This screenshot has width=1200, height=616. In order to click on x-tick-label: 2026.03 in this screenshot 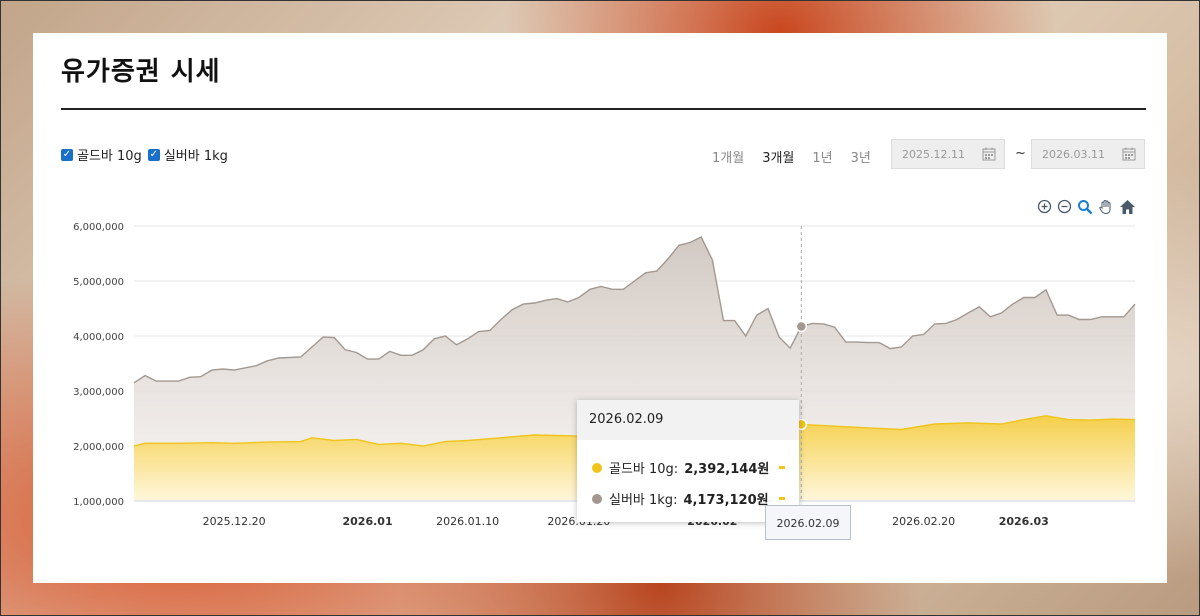, I will do `click(1024, 521)`.